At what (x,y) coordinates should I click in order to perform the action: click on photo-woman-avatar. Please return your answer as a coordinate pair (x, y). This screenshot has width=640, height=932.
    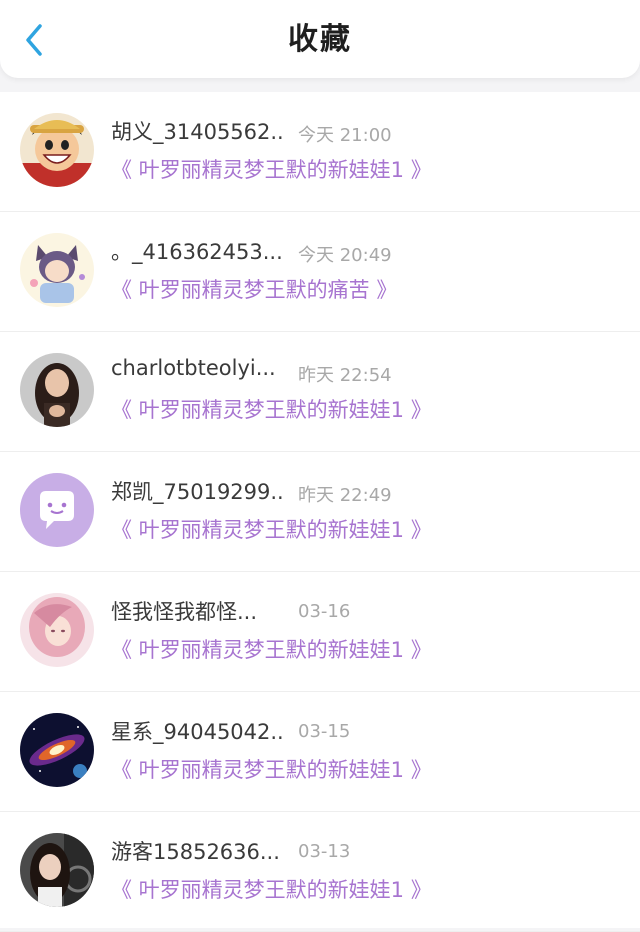
    Looking at the image, I should click on (57, 390).